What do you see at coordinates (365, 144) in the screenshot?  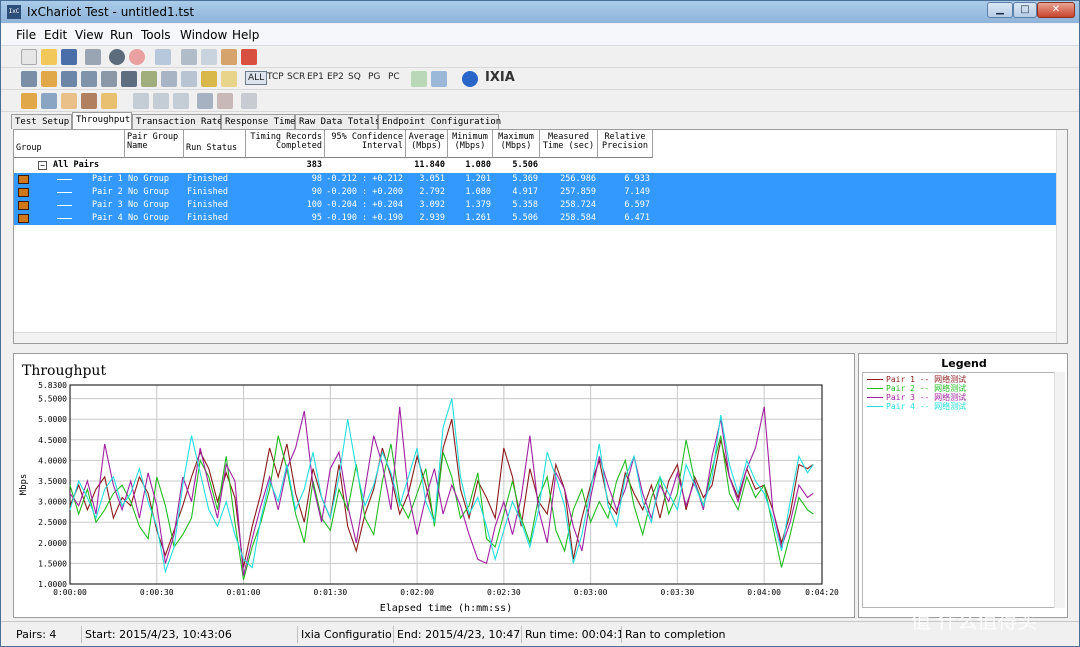 I see `column-header-confidence-interval: 95% Confidence Interval` at bounding box center [365, 144].